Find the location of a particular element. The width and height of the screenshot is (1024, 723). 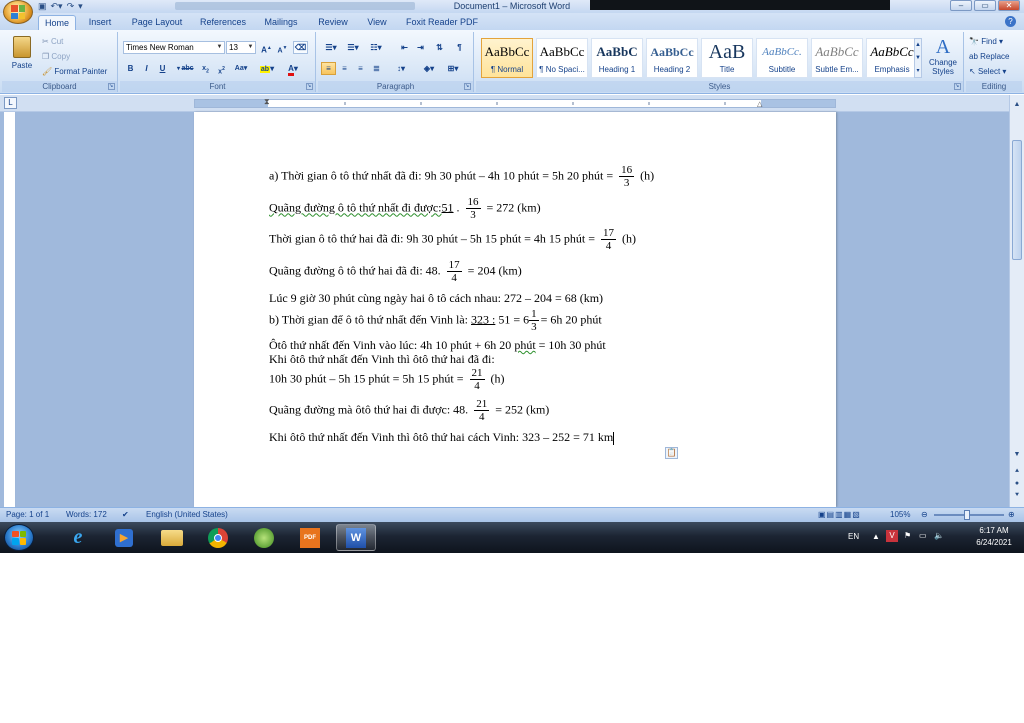

borders-button: ⊞▾ is located at coordinates (453, 68).